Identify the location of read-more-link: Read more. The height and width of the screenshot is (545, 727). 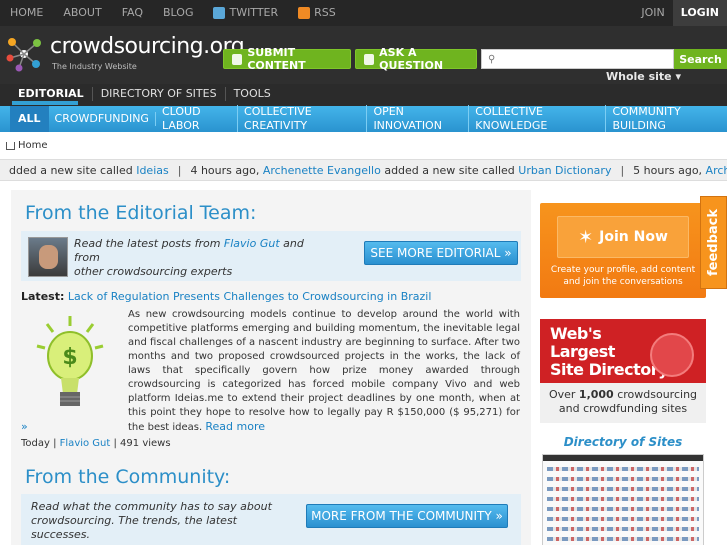
(235, 426).